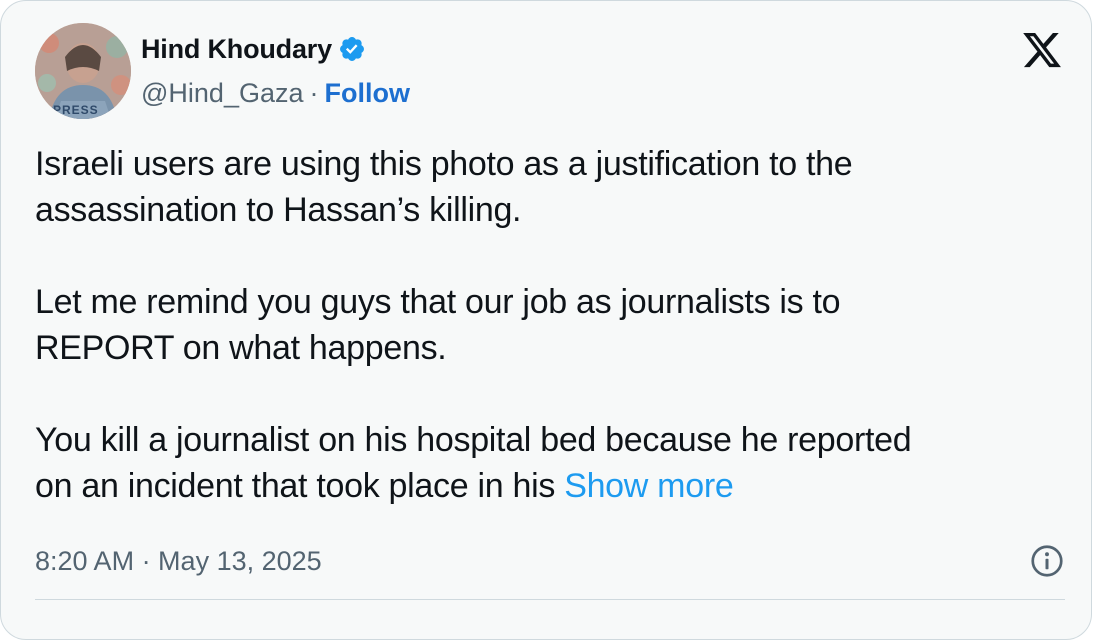 The image size is (1094, 640). What do you see at coordinates (550, 561) in the screenshot?
I see `tweet-footer: 8:20 AM · May 13, 2025` at bounding box center [550, 561].